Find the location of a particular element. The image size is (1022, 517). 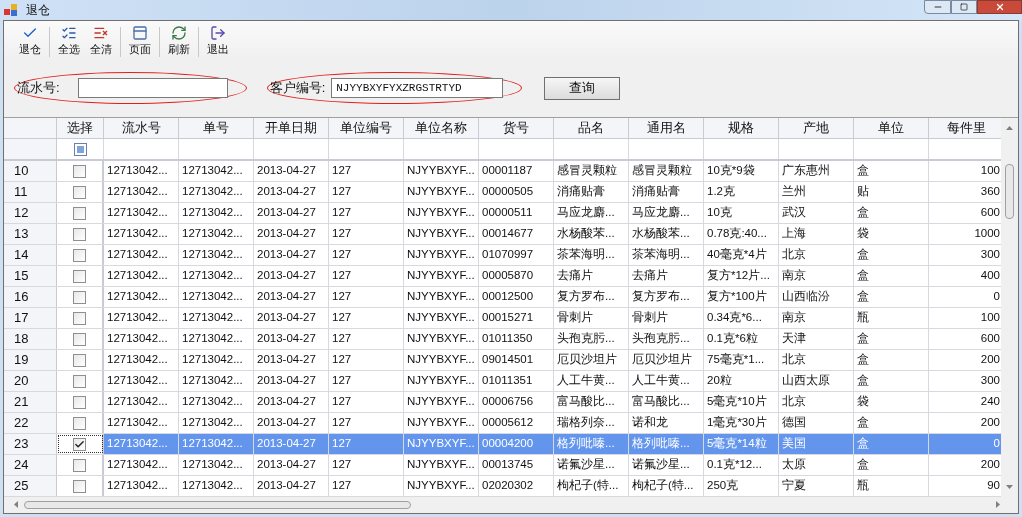

toolbar-button: 全清 is located at coordinates (101, 40).